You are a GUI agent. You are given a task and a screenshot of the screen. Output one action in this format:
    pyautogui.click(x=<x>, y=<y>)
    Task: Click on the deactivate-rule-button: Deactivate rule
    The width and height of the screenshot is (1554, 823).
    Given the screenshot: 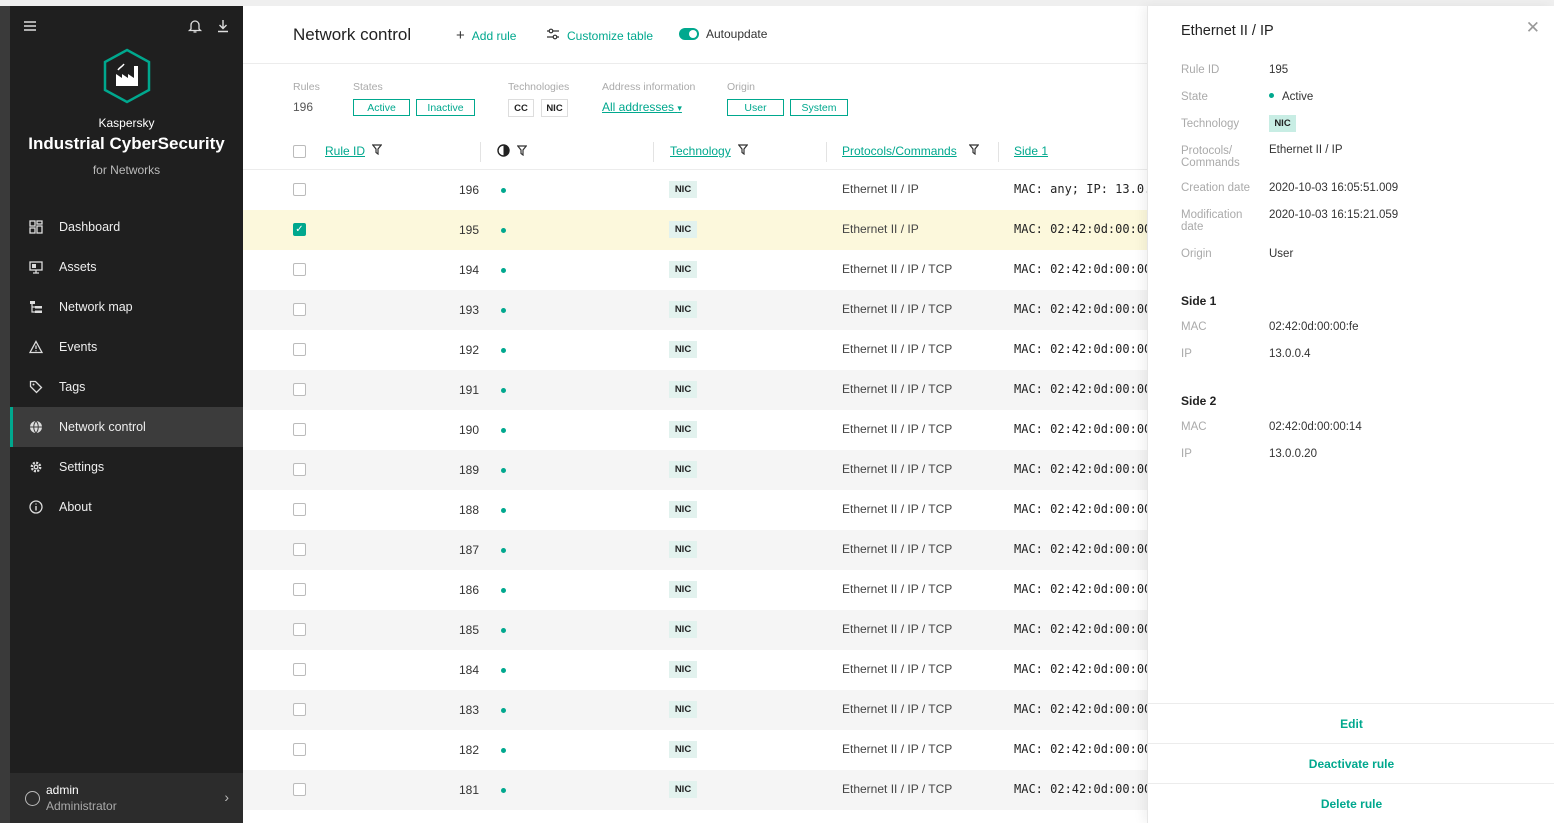 What is the action you would take?
    pyautogui.click(x=1351, y=763)
    